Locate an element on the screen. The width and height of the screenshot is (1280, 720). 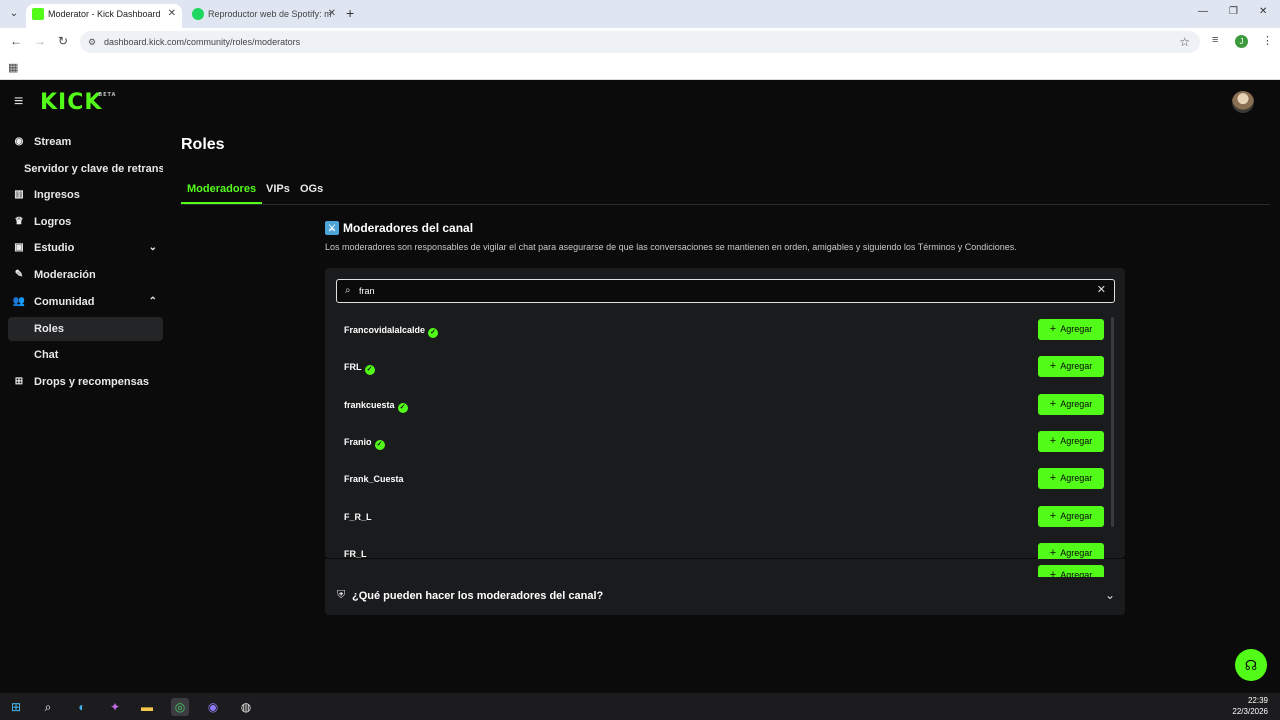
tab-ogs: OGs is located at coordinates (311, 191).